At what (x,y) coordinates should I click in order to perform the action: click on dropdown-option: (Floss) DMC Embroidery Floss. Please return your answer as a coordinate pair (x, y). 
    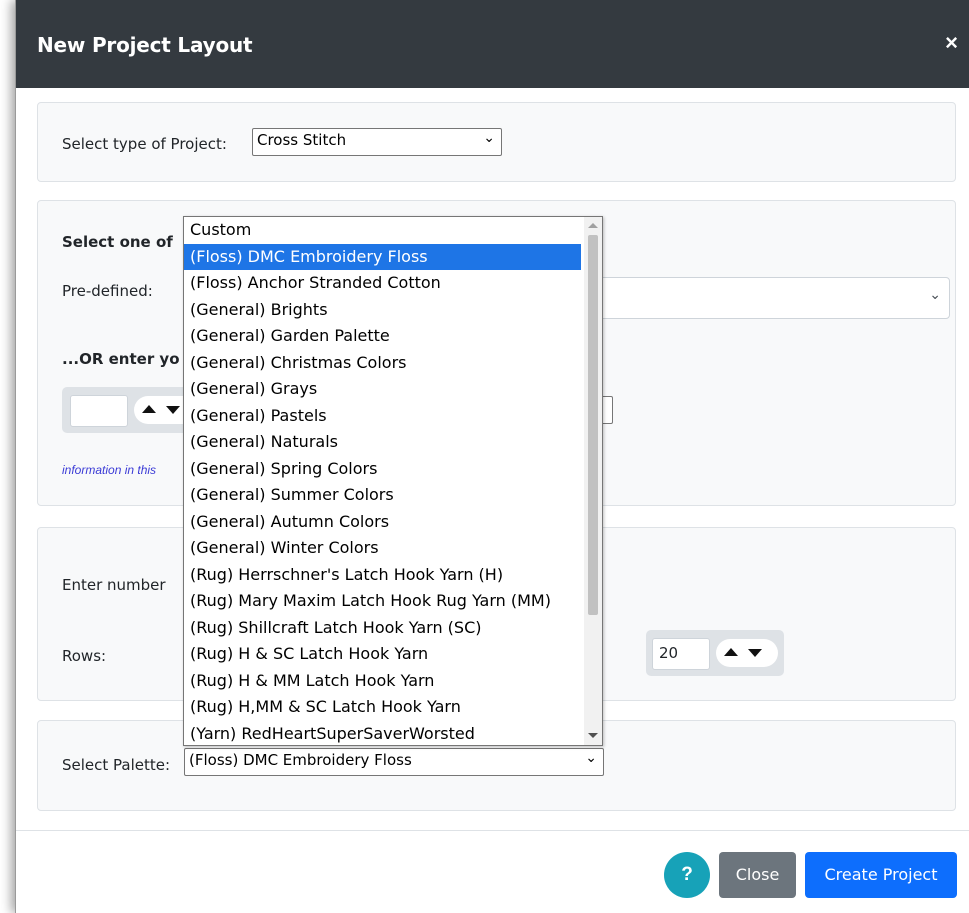
    Looking at the image, I should click on (382, 256).